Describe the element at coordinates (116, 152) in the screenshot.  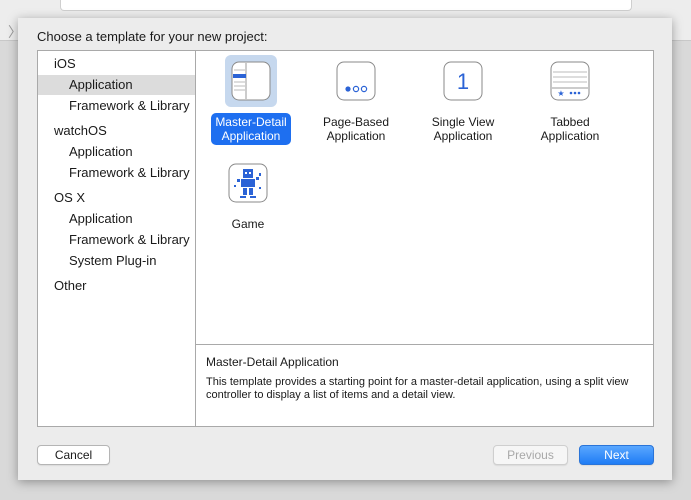
I see `sidebar-item-watchos-application: Application` at that location.